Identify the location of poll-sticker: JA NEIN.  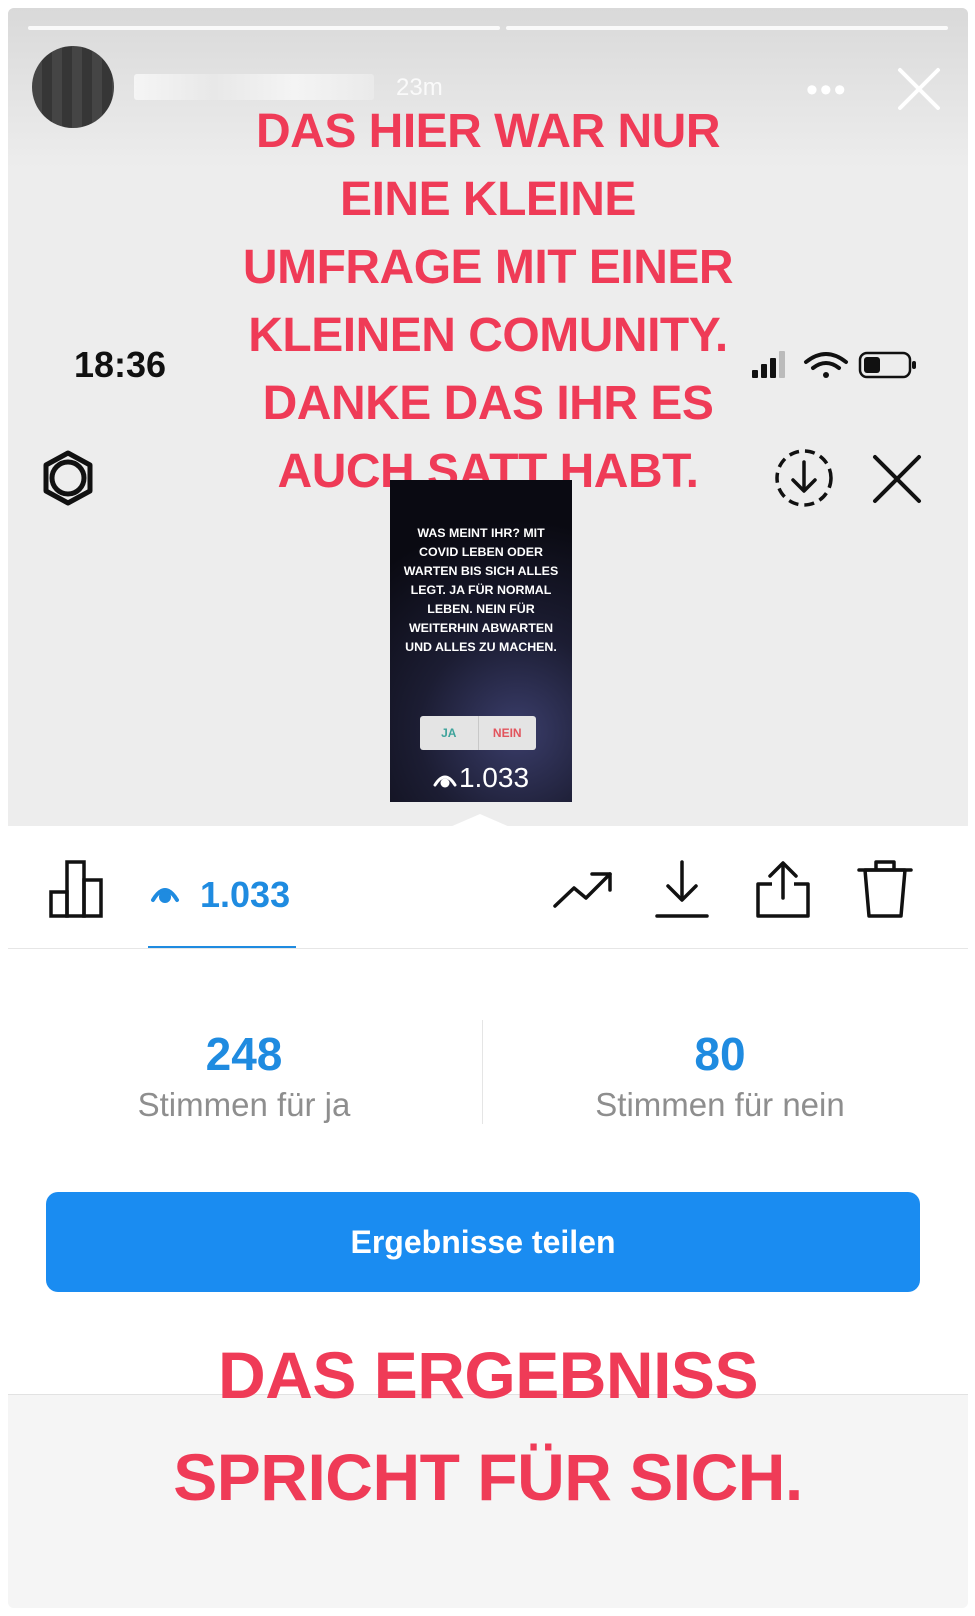
(478, 733).